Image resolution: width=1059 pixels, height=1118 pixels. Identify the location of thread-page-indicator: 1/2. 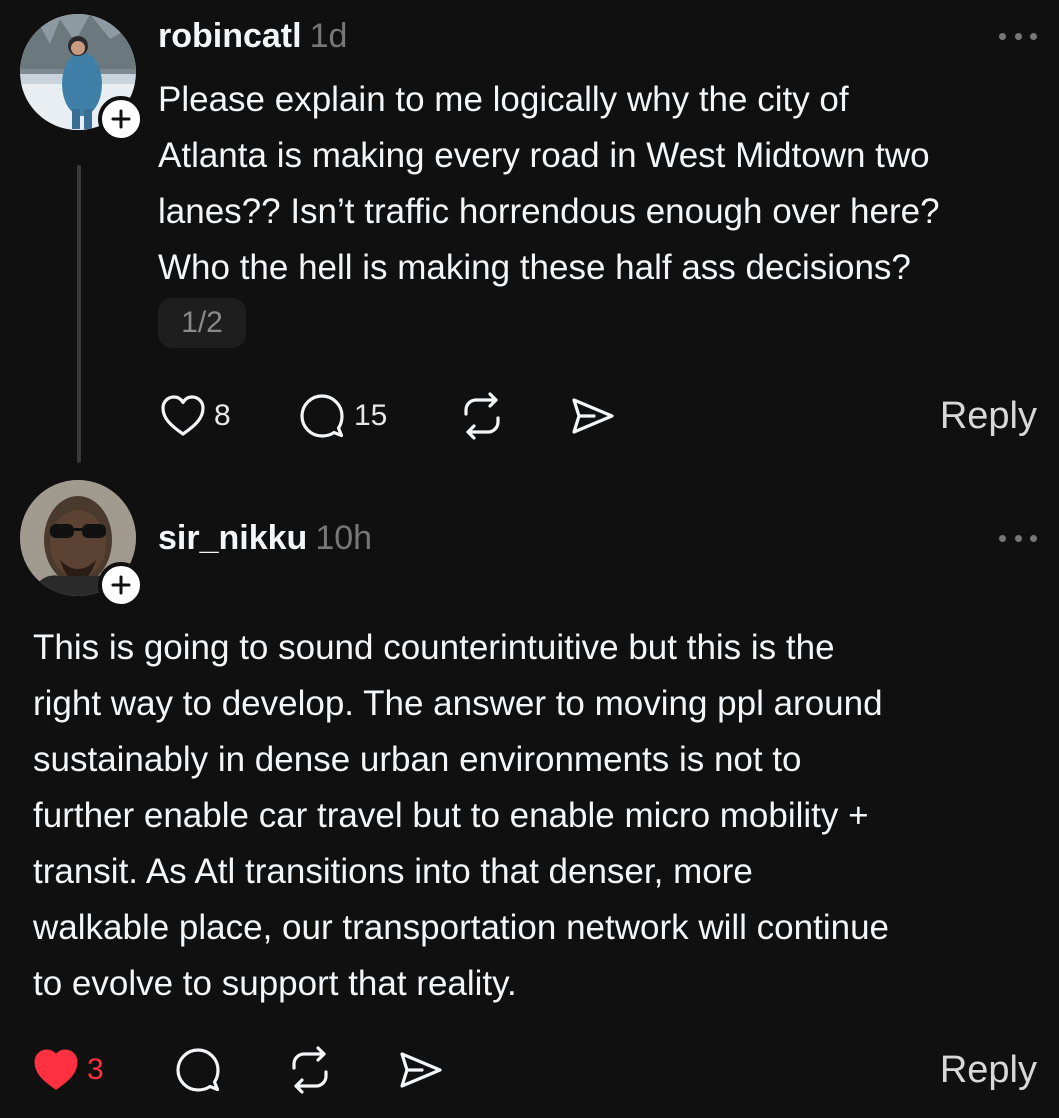
(202, 323).